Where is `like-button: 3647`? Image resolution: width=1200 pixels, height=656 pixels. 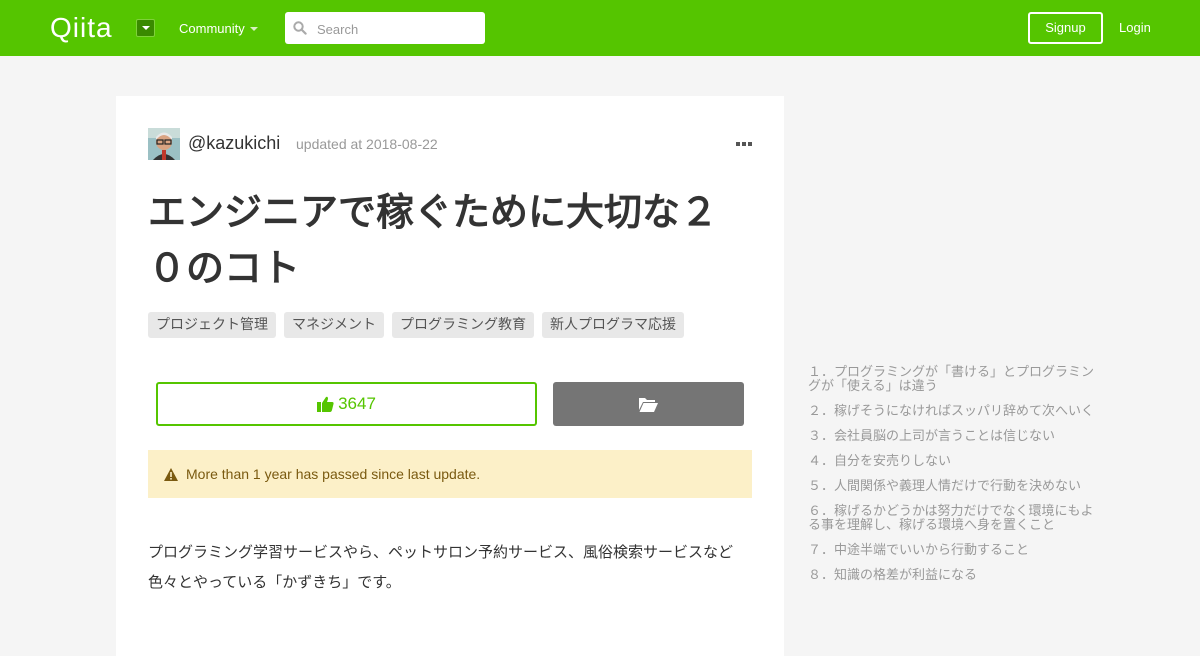
like-button: 3647 is located at coordinates (346, 404).